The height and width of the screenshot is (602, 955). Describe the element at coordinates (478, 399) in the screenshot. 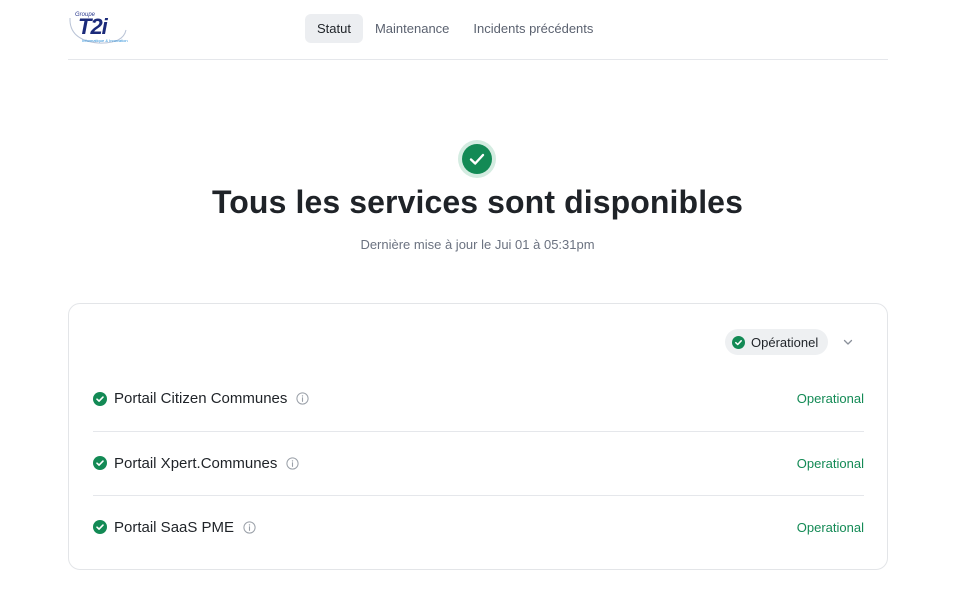

I see `service-row: Portail Citizen Communes Operational` at that location.